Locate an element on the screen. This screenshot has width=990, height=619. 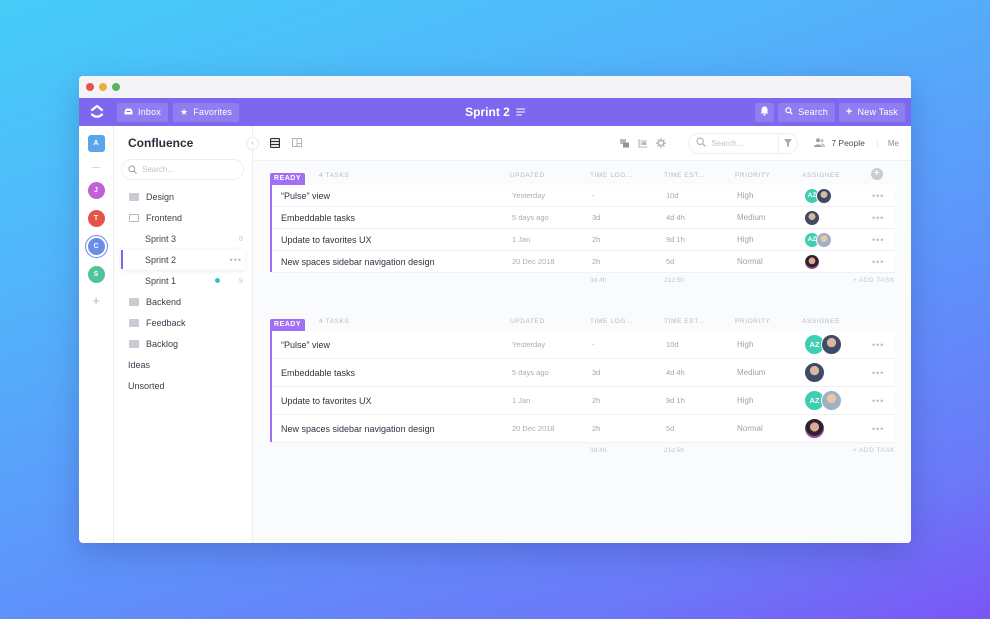
sidebar-item-backend: Backend is located at coordinates (182, 301).